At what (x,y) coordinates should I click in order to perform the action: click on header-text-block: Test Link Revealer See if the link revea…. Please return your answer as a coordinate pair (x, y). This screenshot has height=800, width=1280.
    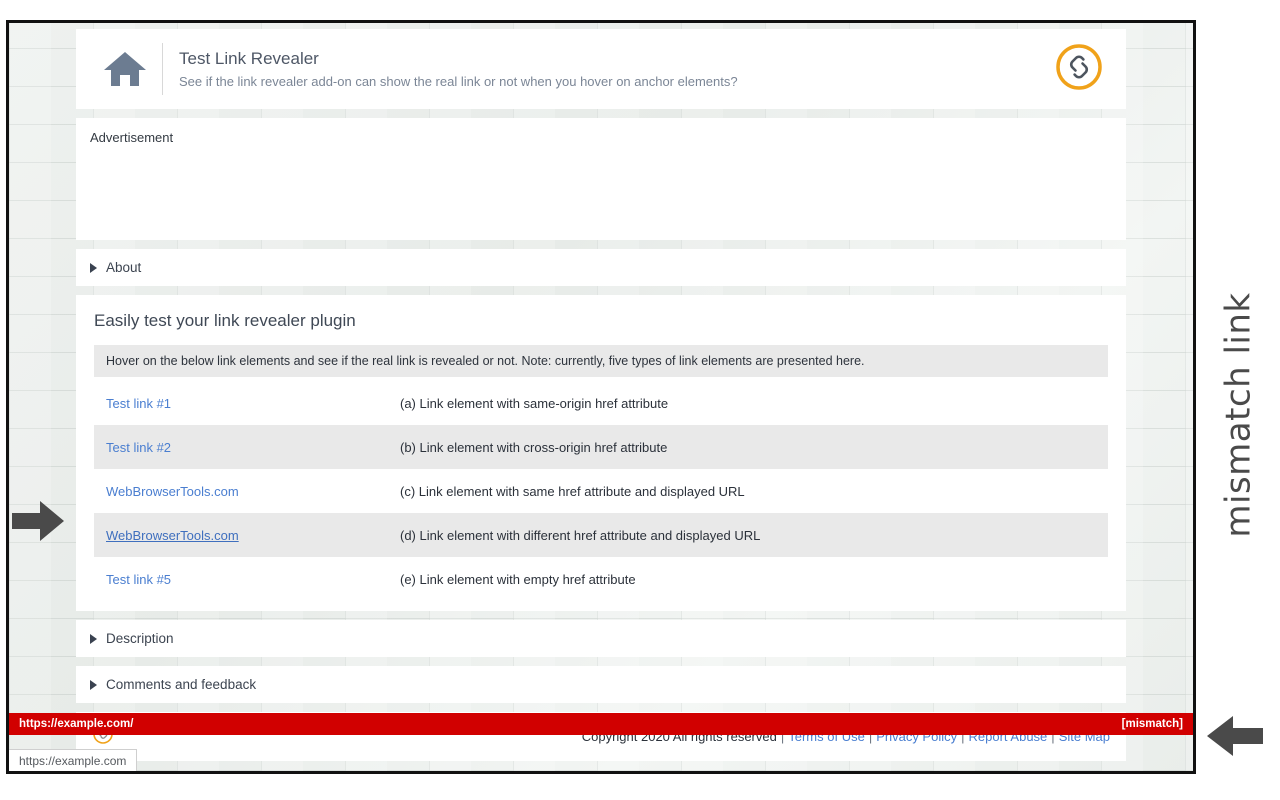
    Looking at the image, I should click on (616, 69).